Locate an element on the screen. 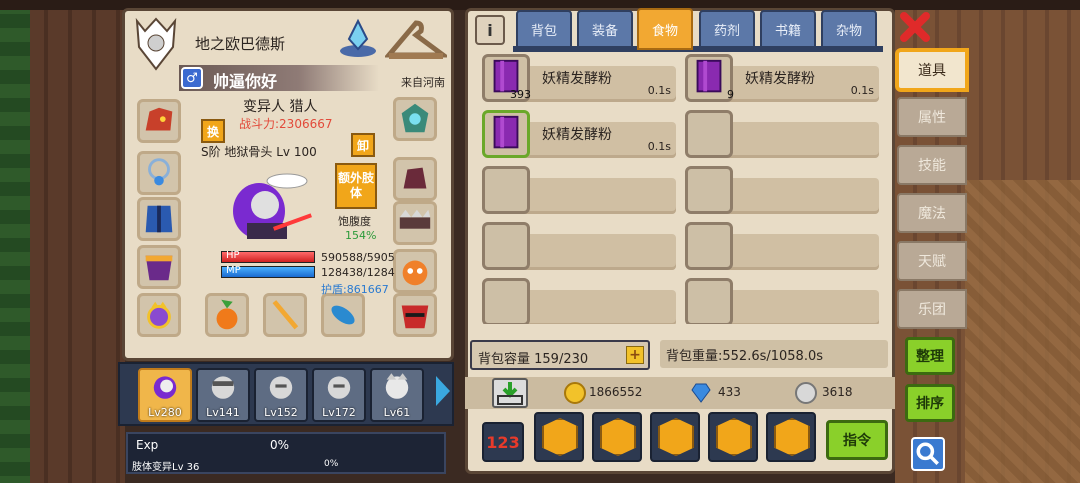 This screenshot has width=1080, height=483. staff-icon is located at coordinates (285, 315).